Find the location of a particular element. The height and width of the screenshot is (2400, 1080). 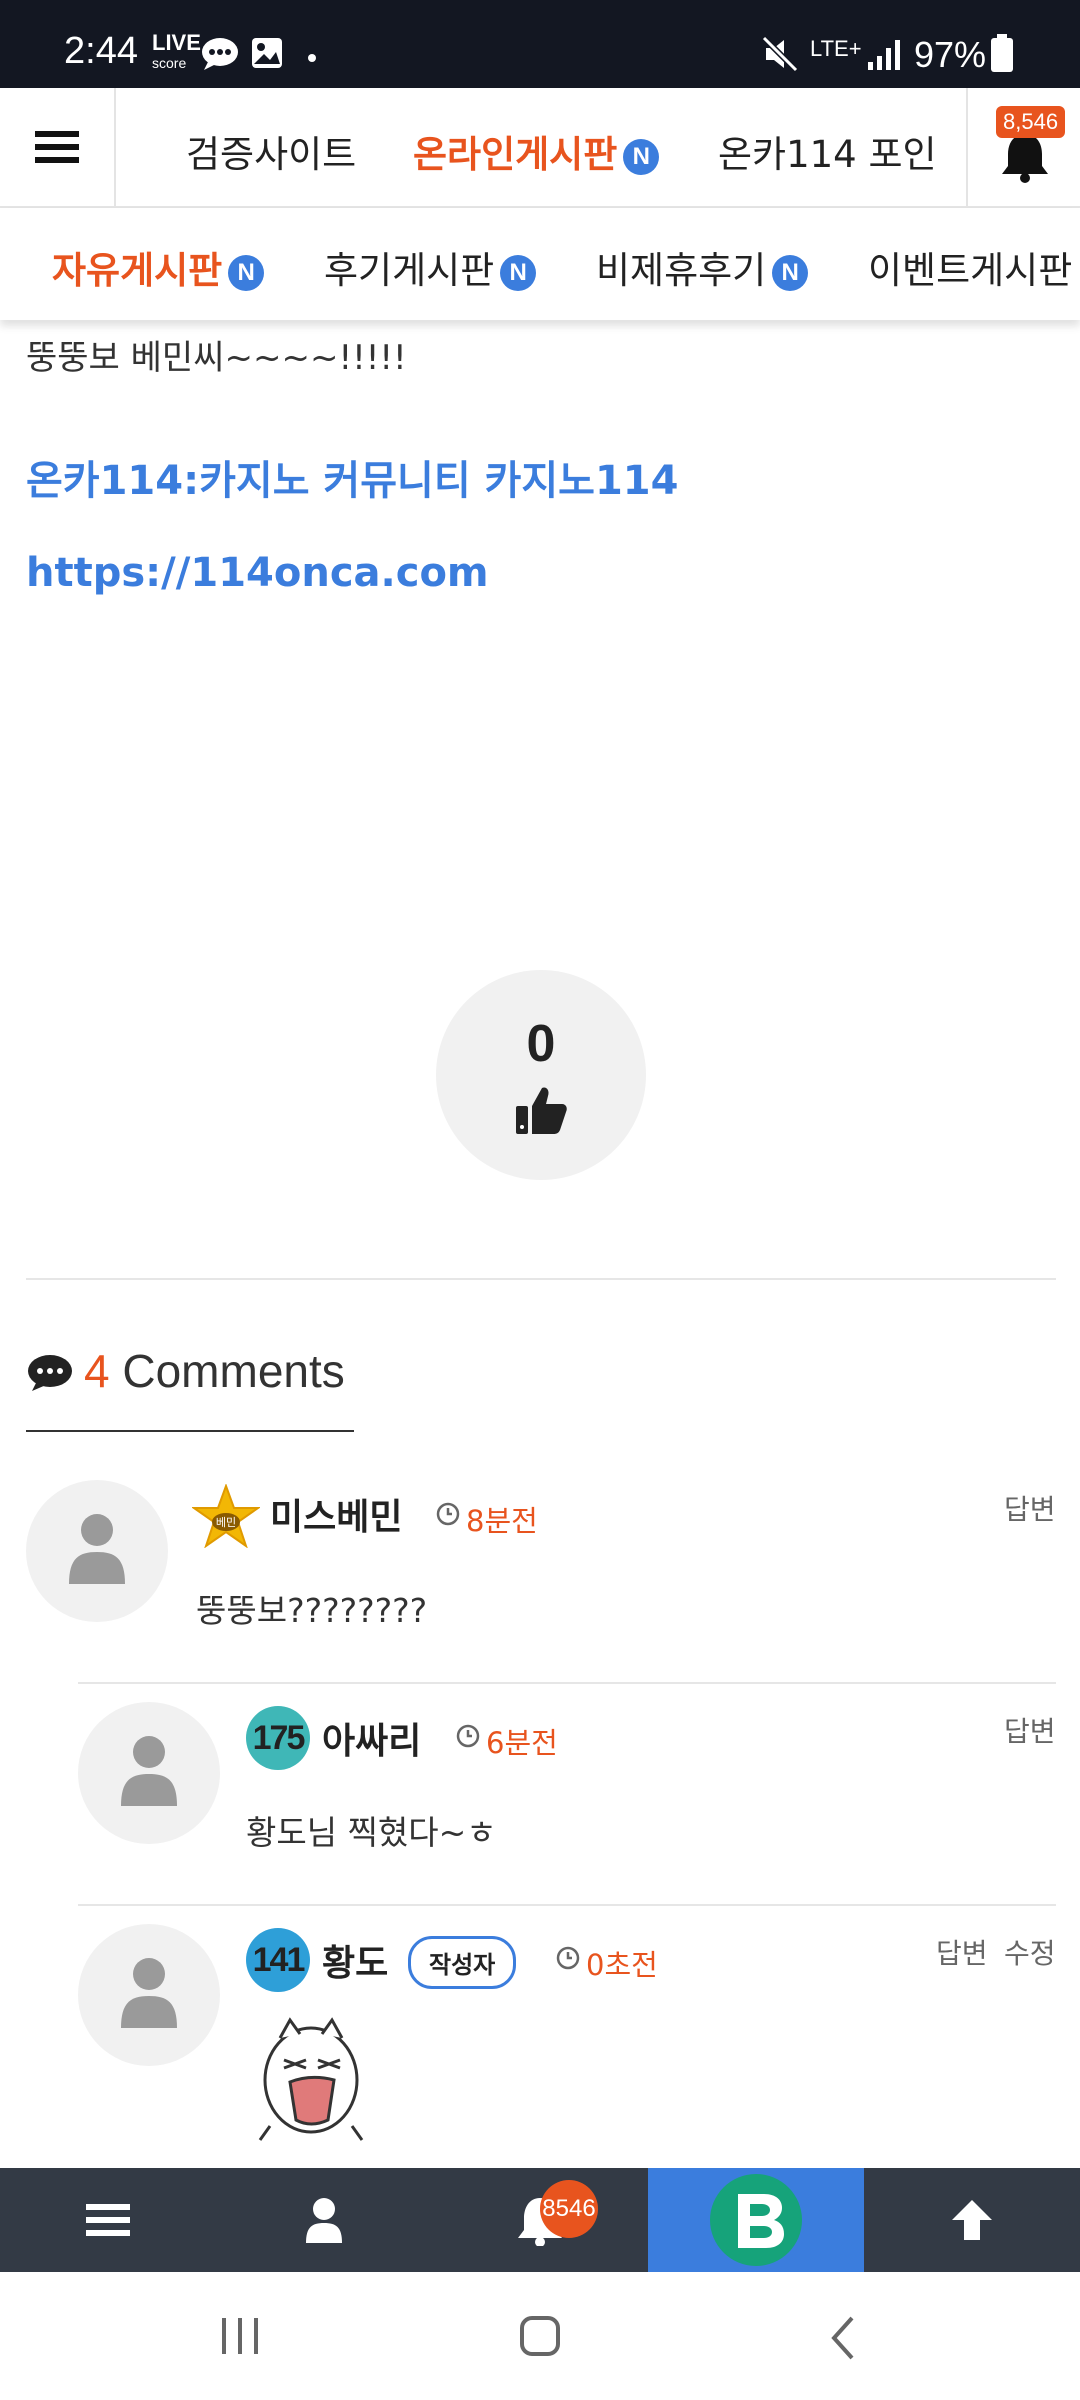

tab-label: 온카114 포인 is located at coordinates (827, 154).